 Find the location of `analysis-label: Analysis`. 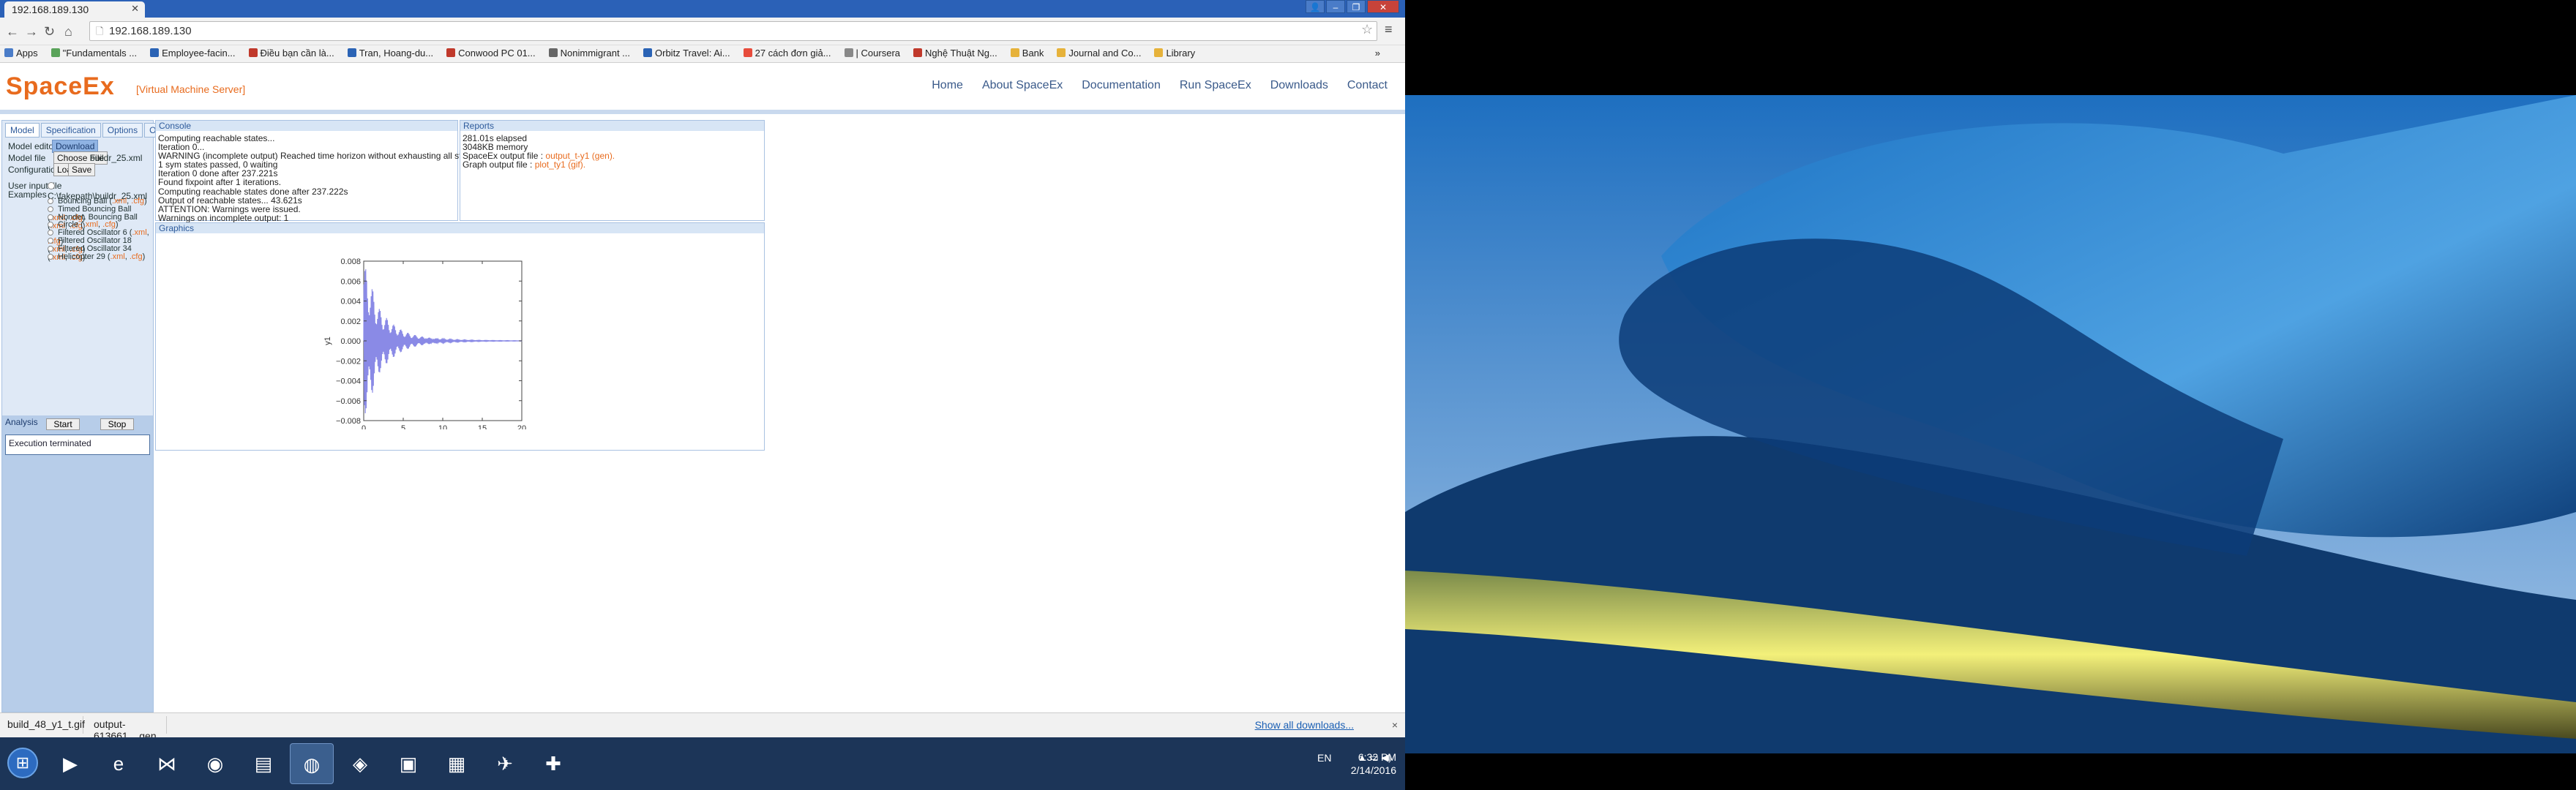

analysis-label: Analysis is located at coordinates (21, 422).